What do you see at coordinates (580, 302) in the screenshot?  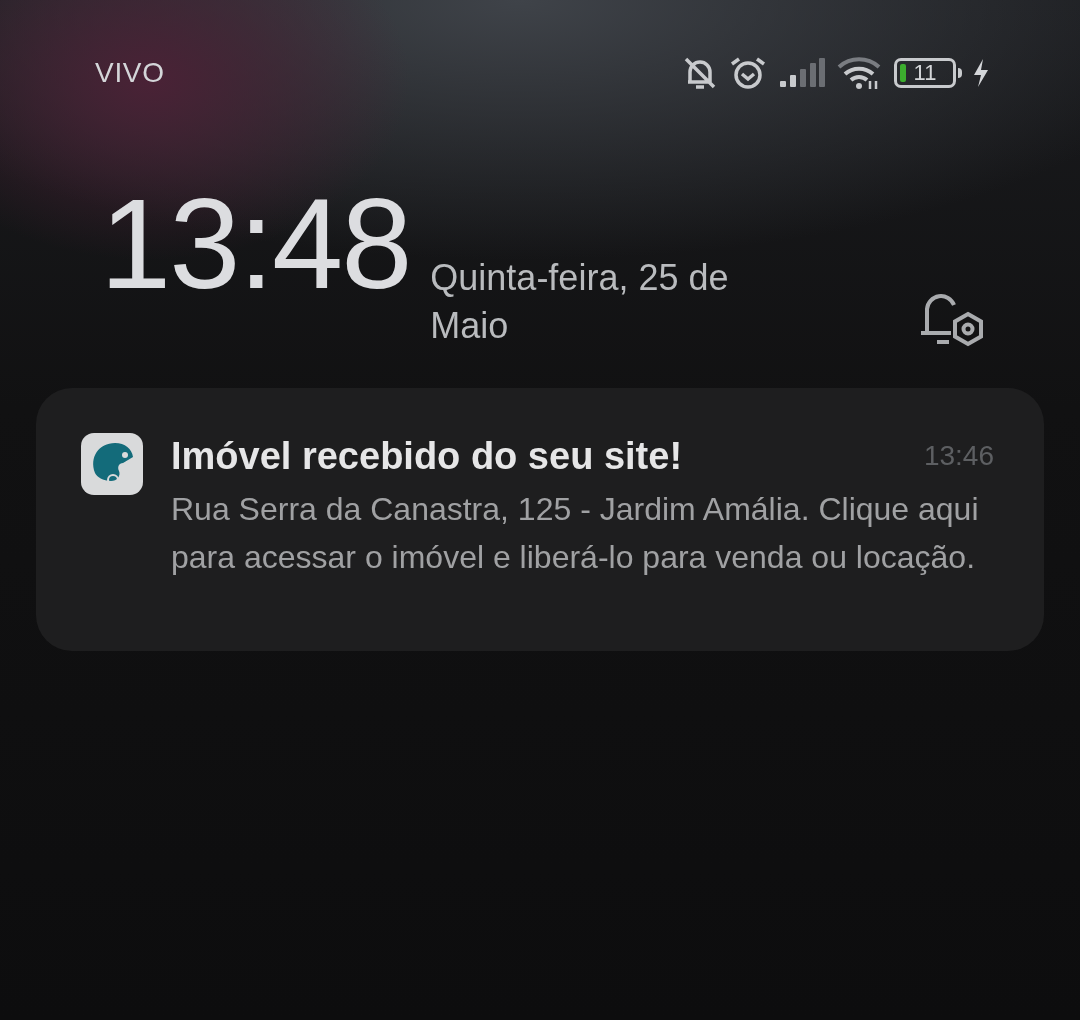 I see `date-text: Quinta-feira, 25 de Maio` at bounding box center [580, 302].